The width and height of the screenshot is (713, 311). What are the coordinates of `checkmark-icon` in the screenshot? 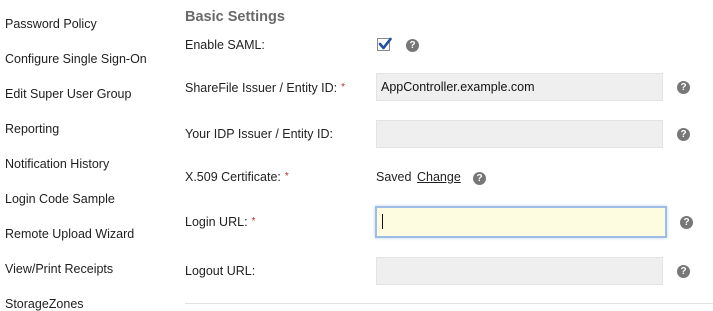 It's located at (385, 43).